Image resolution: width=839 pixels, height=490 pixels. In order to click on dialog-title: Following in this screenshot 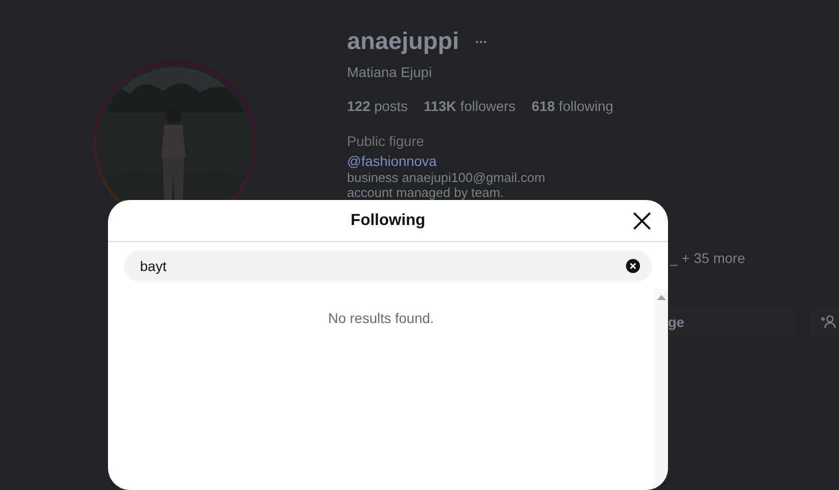, I will do `click(388, 220)`.